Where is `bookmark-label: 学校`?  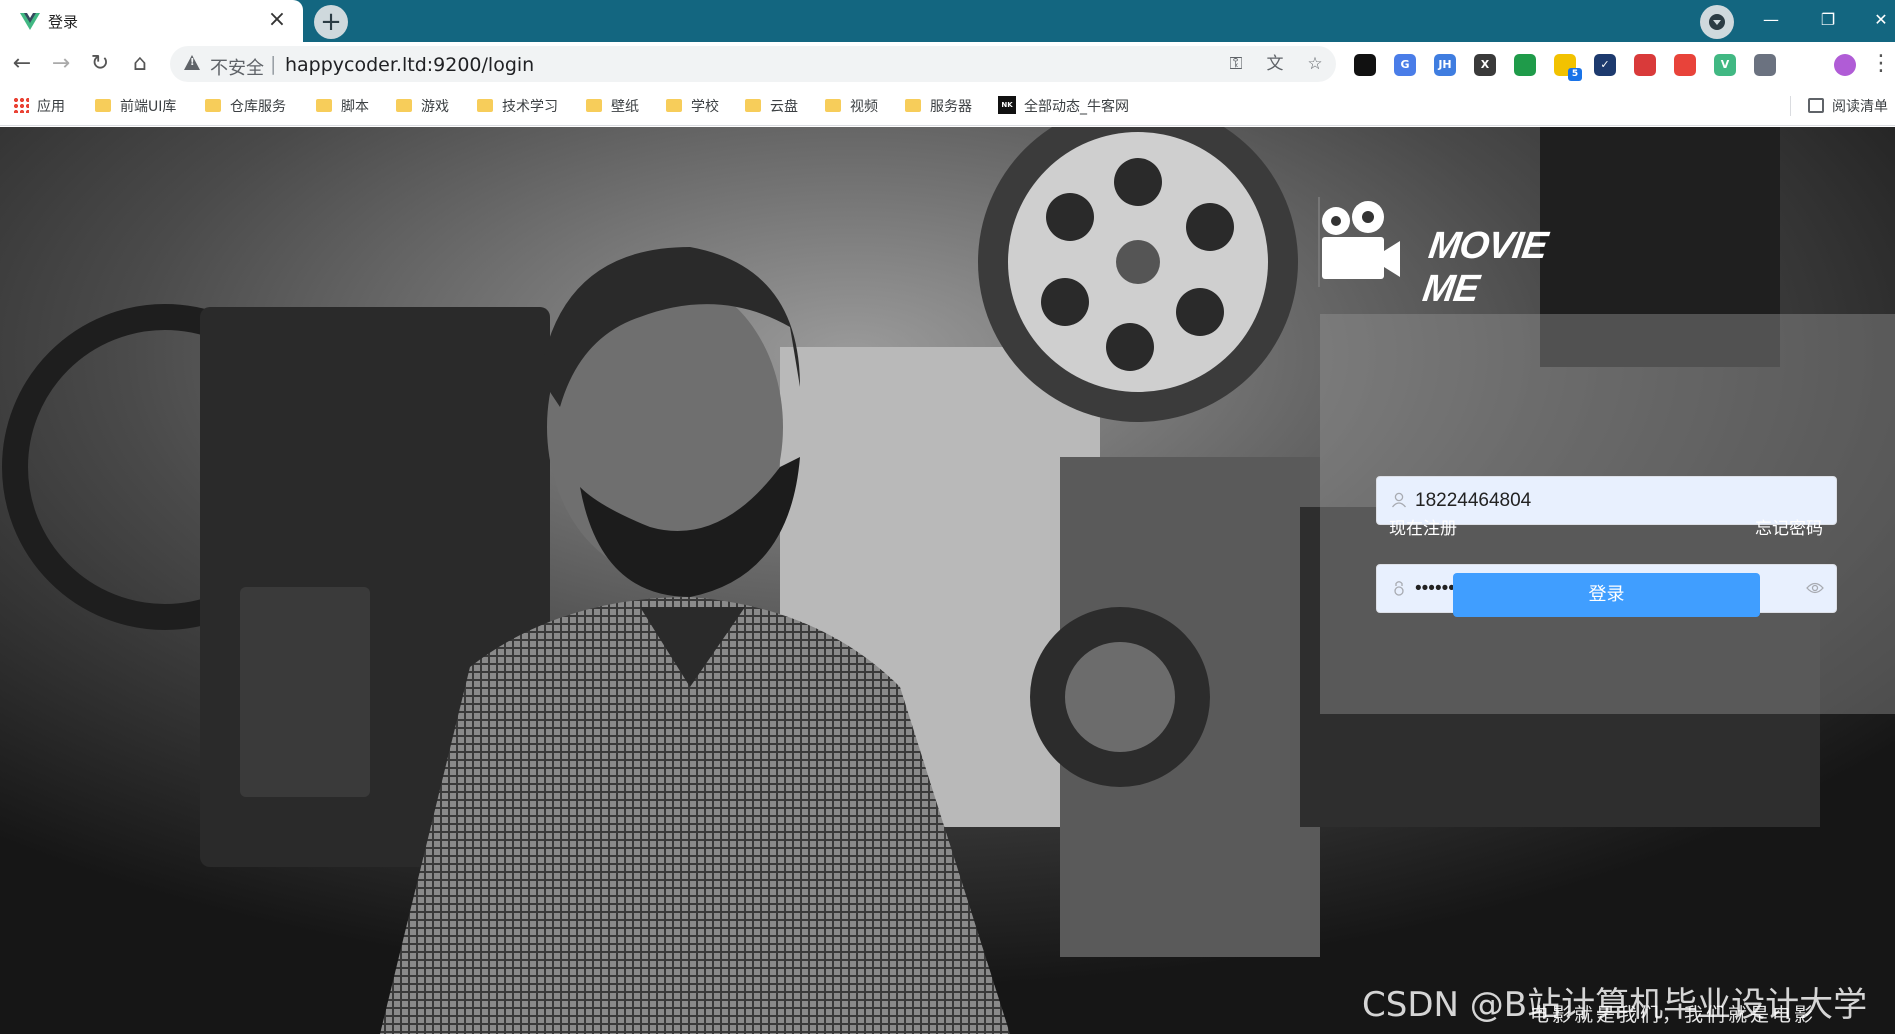 bookmark-label: 学校 is located at coordinates (705, 107).